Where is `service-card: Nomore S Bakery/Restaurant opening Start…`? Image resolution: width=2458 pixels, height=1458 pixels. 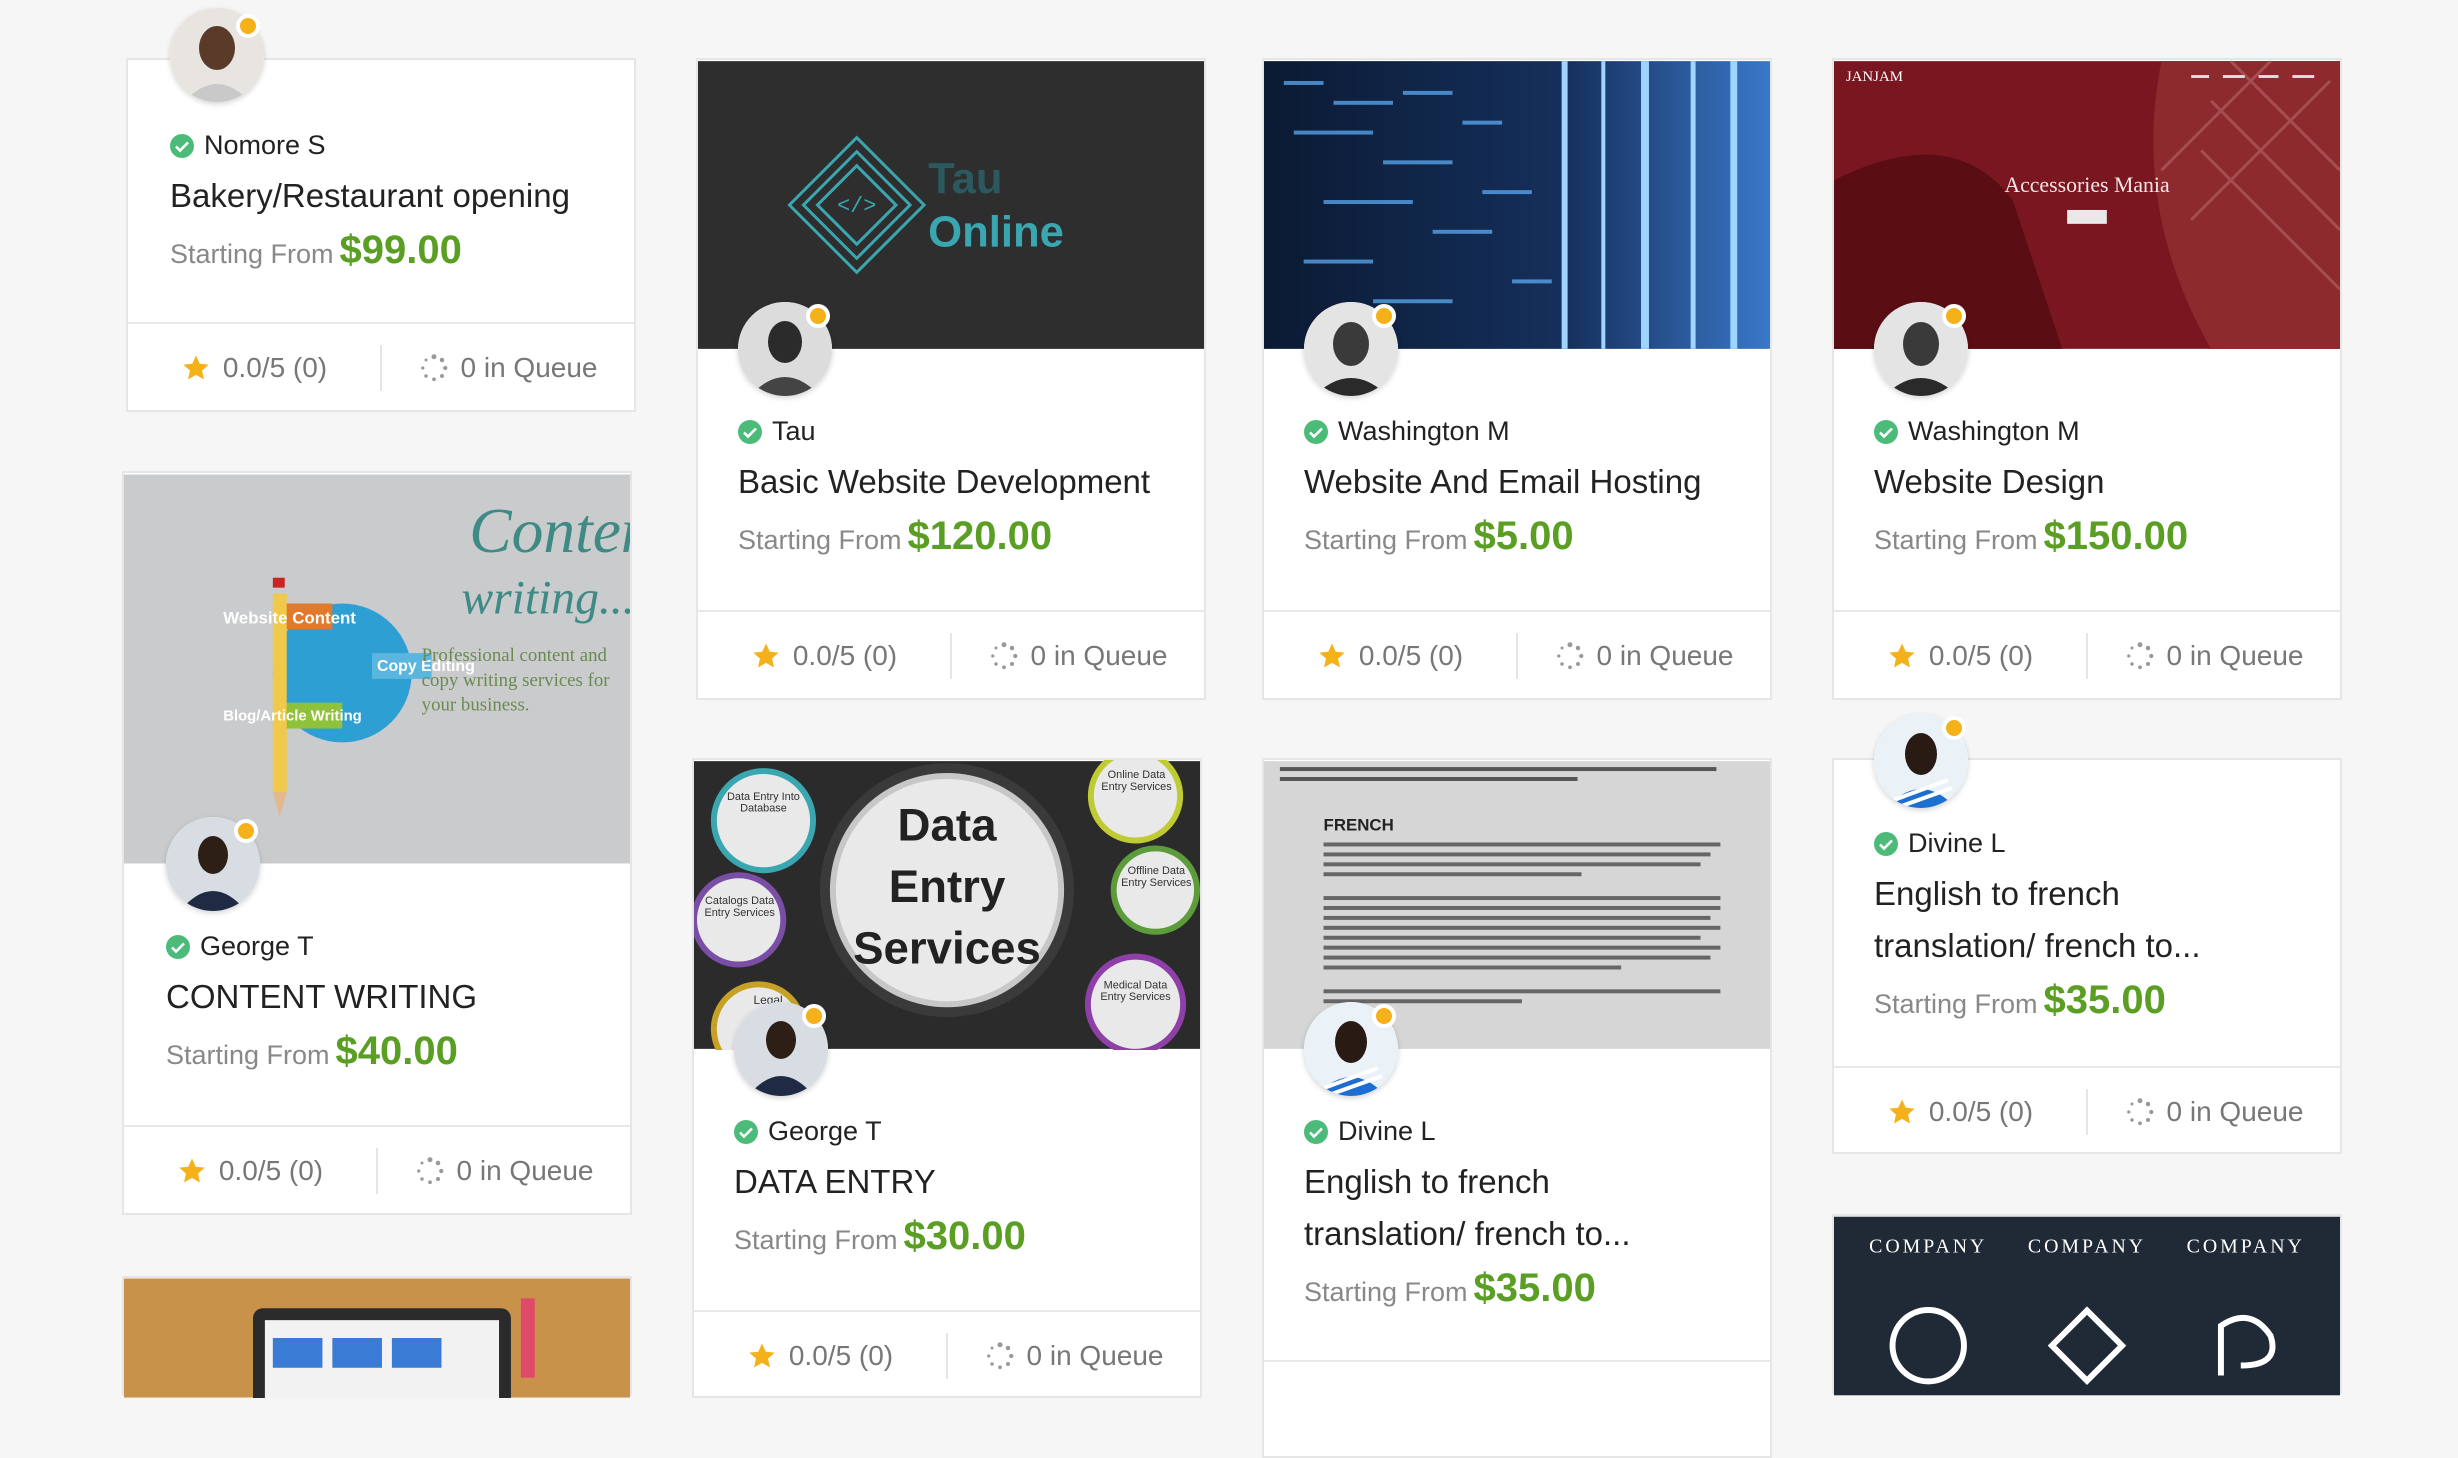
service-card: Nomore S Bakery/Restaurant opening Start… is located at coordinates (381, 210).